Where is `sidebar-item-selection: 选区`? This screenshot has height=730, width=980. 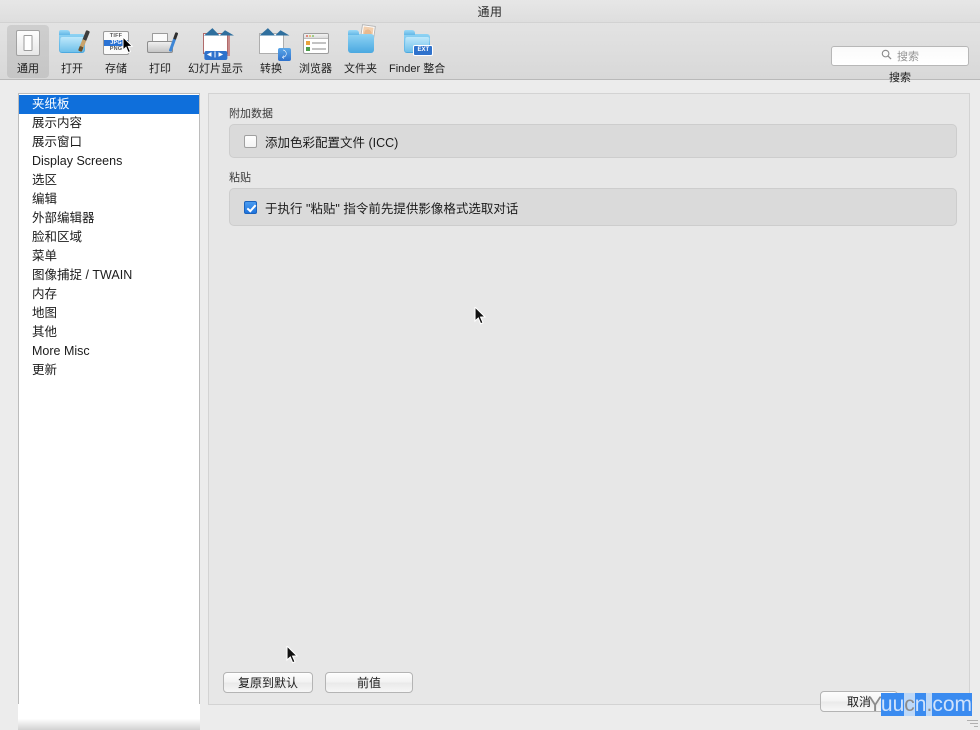
sidebar-item-selection: 选区 is located at coordinates (109, 180).